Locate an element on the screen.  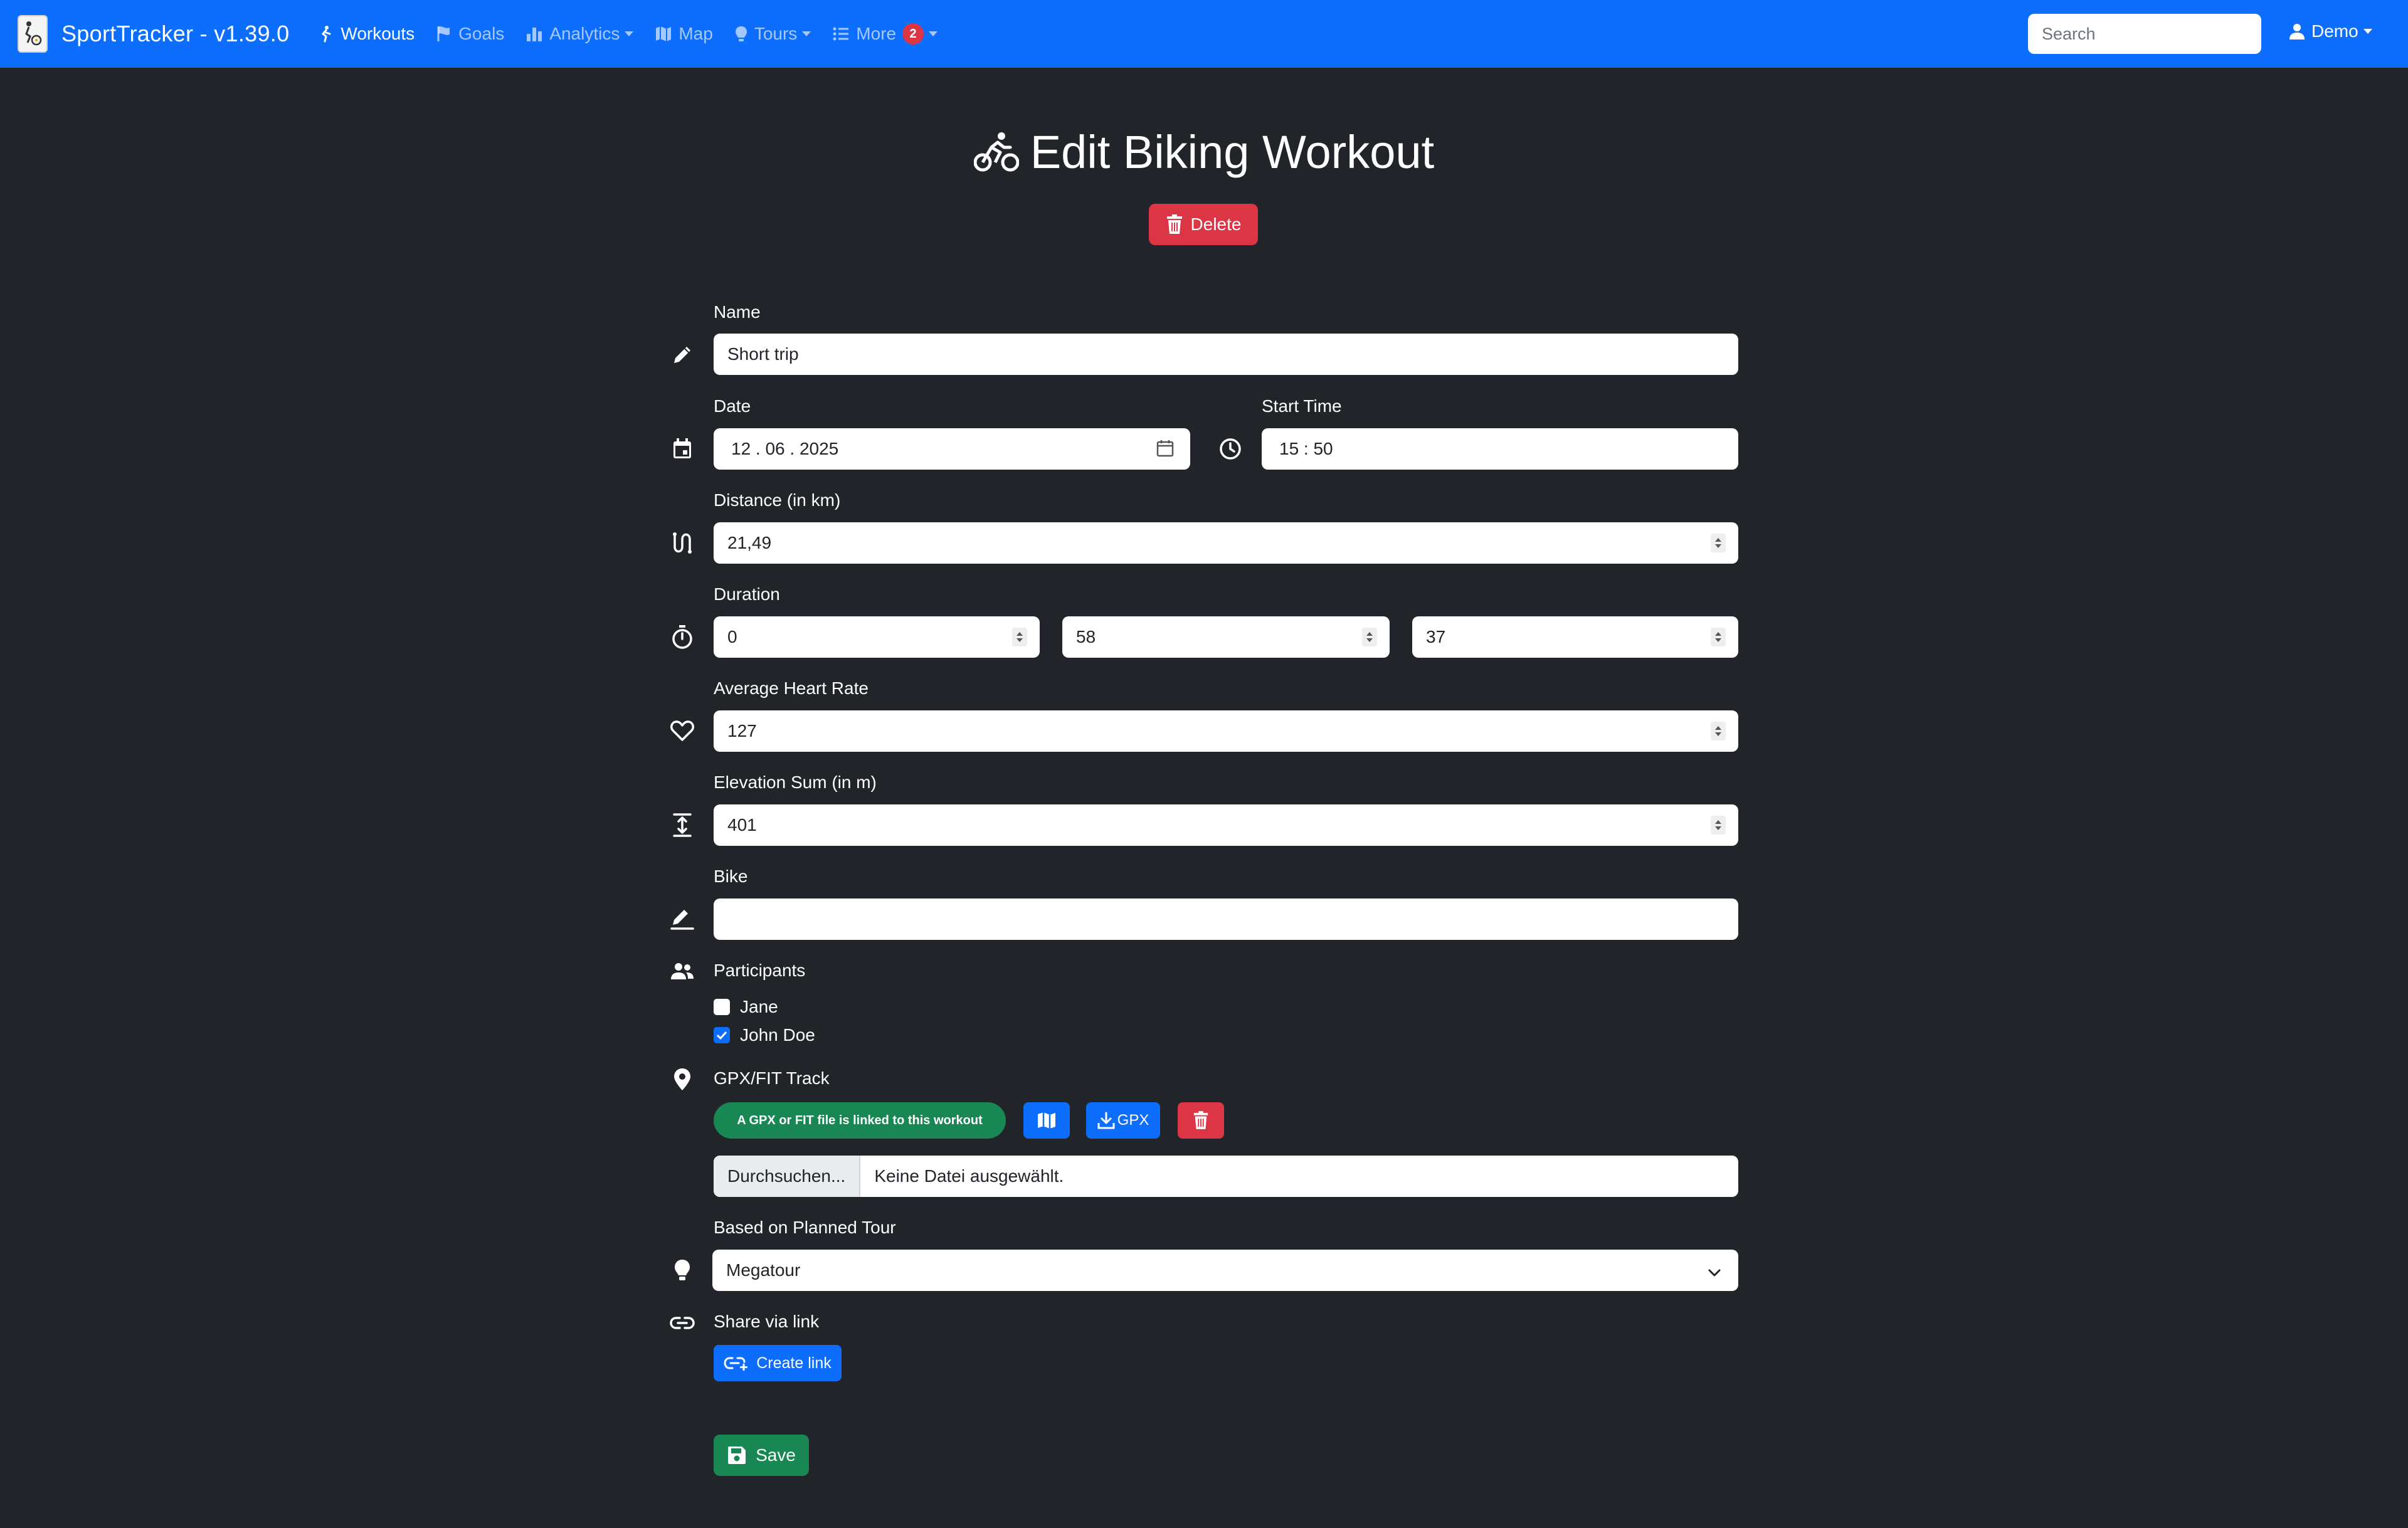
participant-john-doe: John Doe is located at coordinates (764, 1035).